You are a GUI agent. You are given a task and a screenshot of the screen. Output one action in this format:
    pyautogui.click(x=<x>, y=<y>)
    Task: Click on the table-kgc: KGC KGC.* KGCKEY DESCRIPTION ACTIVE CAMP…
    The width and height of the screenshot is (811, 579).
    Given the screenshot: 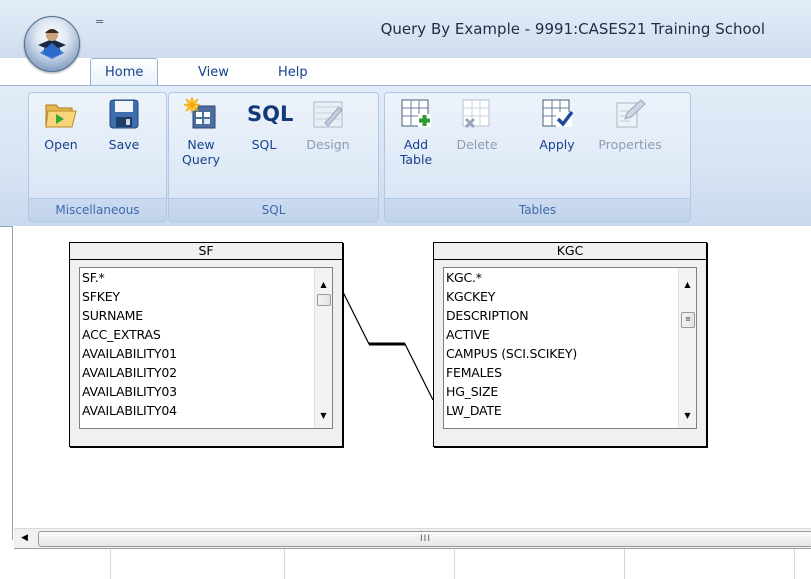 What is the action you would take?
    pyautogui.click(x=570, y=344)
    